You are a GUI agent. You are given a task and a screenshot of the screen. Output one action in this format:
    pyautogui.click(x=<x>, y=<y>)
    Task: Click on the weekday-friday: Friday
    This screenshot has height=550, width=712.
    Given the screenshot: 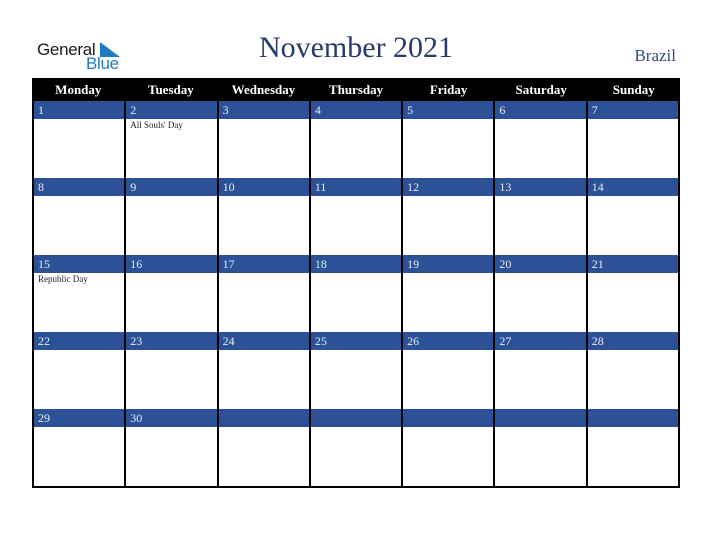 What is the action you would take?
    pyautogui.click(x=448, y=89)
    